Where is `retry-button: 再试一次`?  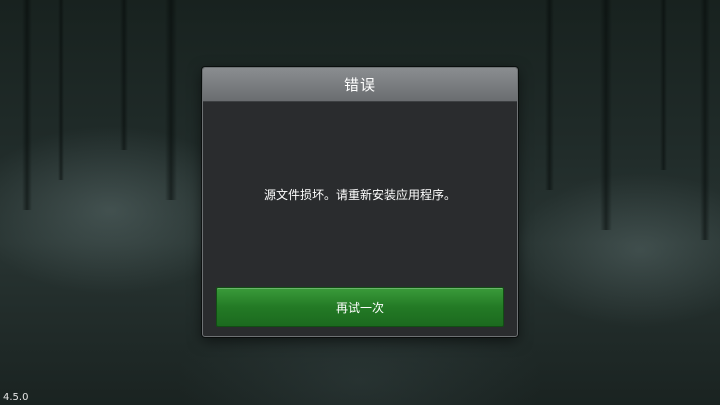 retry-button: 再试一次 is located at coordinates (360, 307).